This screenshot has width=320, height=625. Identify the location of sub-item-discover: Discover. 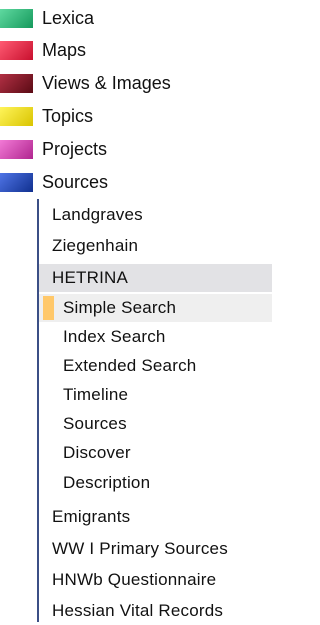
(155, 453).